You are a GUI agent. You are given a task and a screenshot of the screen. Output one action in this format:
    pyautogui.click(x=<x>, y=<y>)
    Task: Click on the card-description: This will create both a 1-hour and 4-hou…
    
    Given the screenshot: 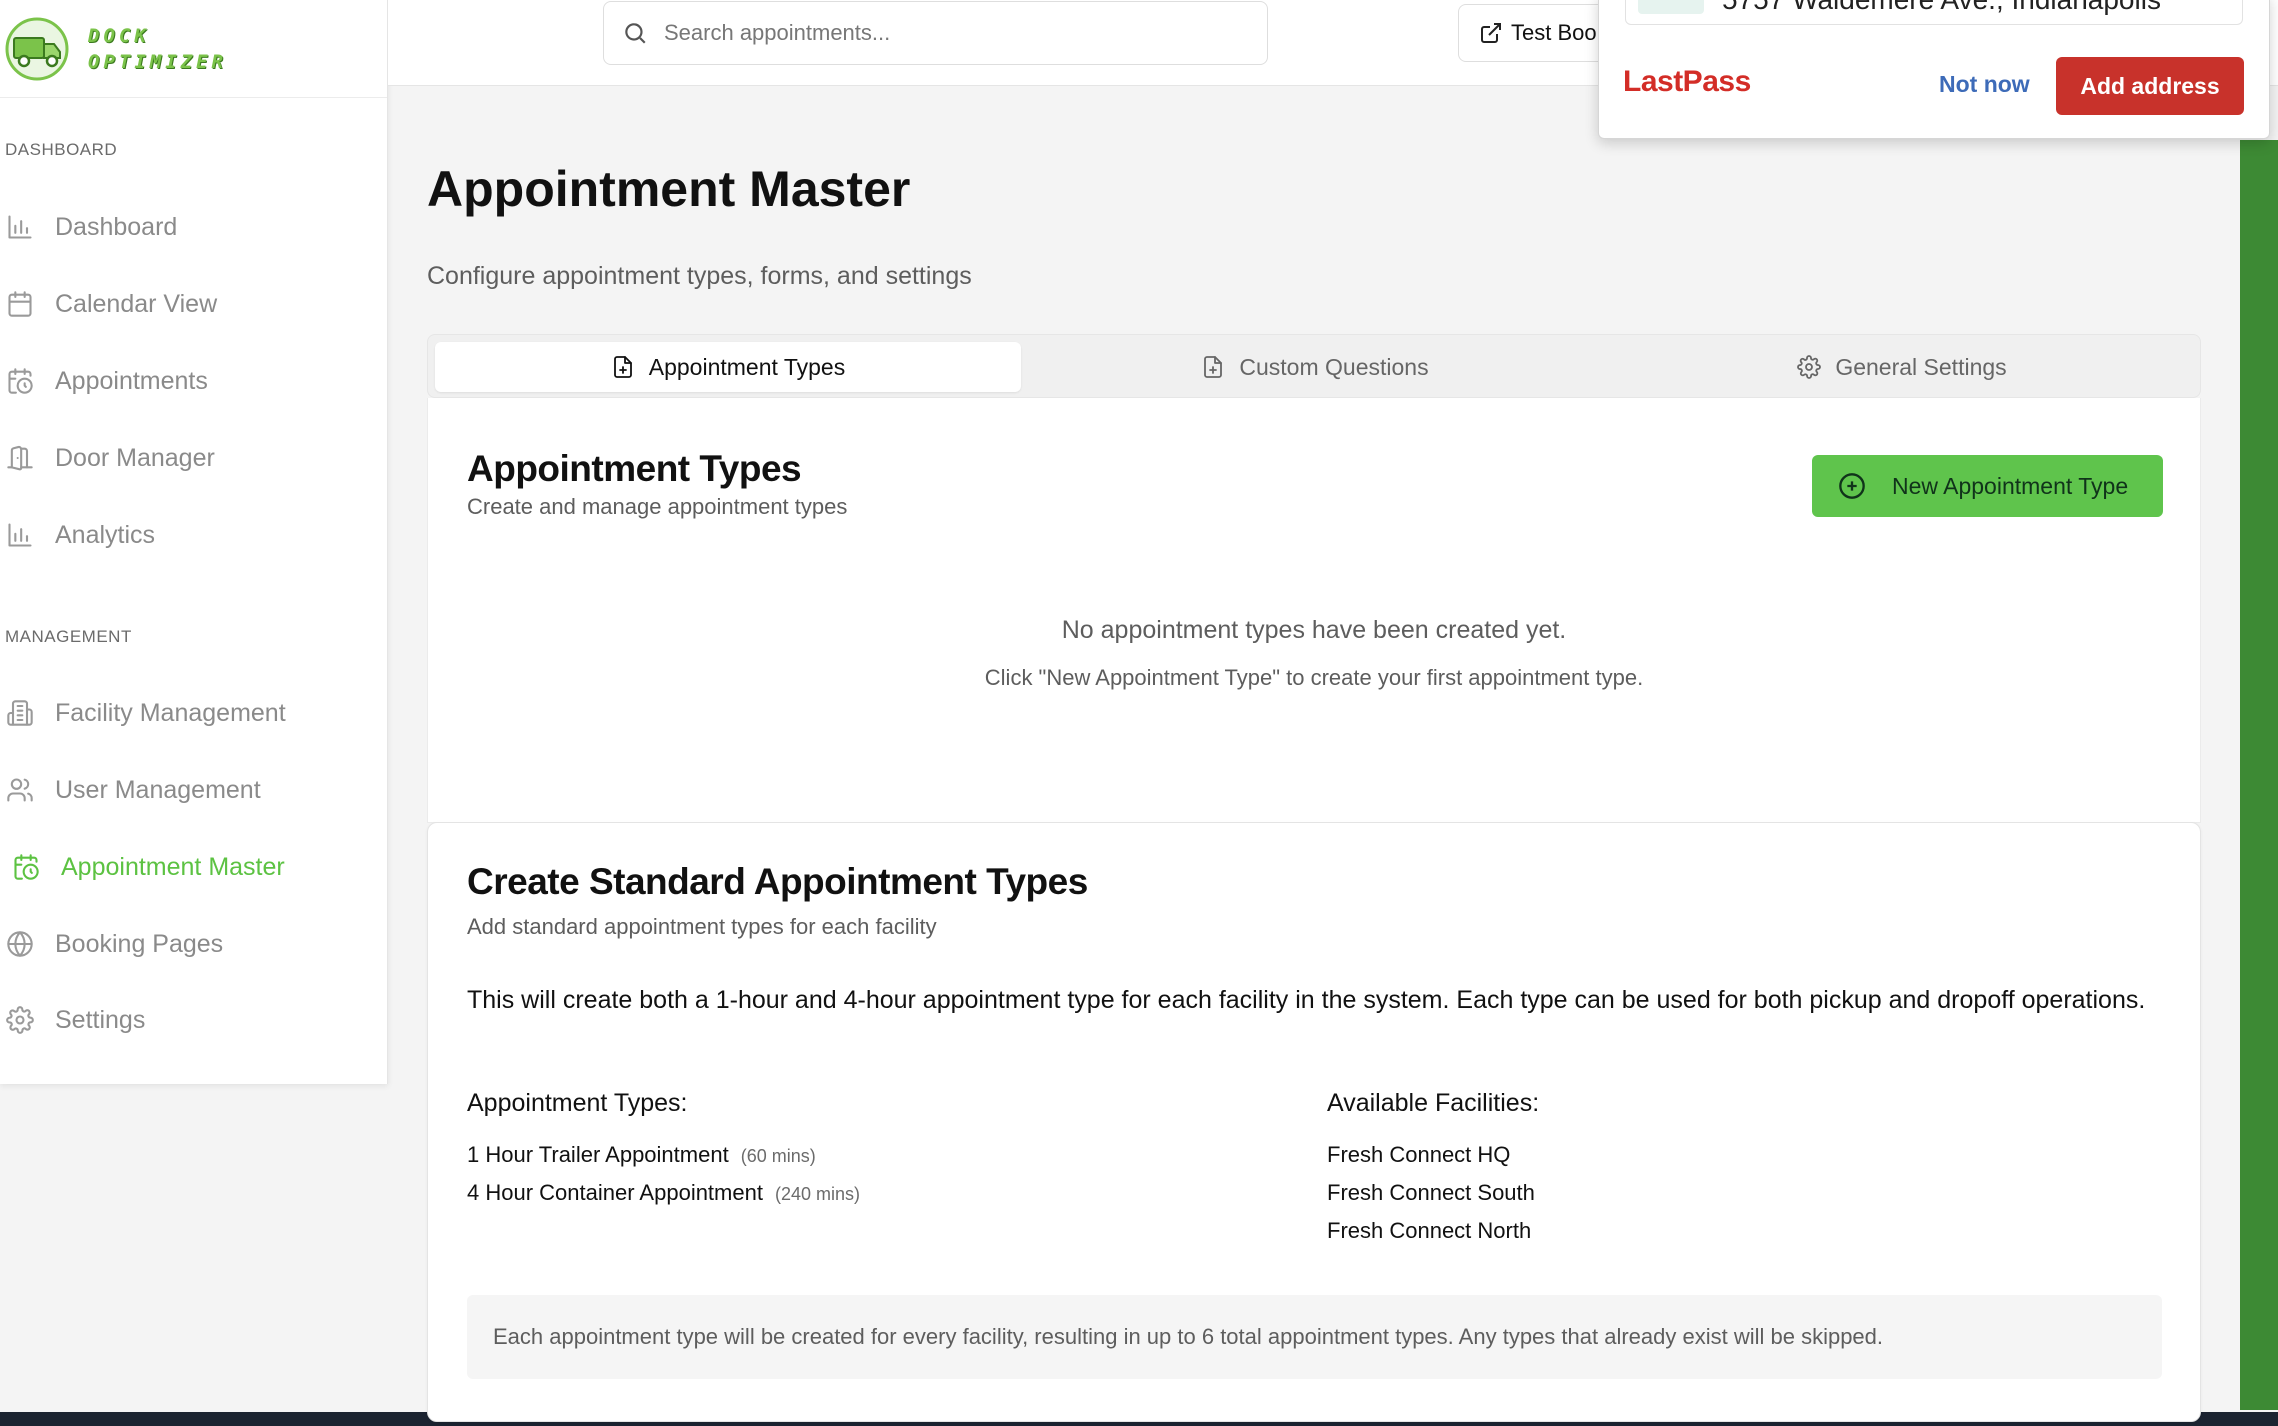 What is the action you would take?
    pyautogui.click(x=1306, y=1000)
    